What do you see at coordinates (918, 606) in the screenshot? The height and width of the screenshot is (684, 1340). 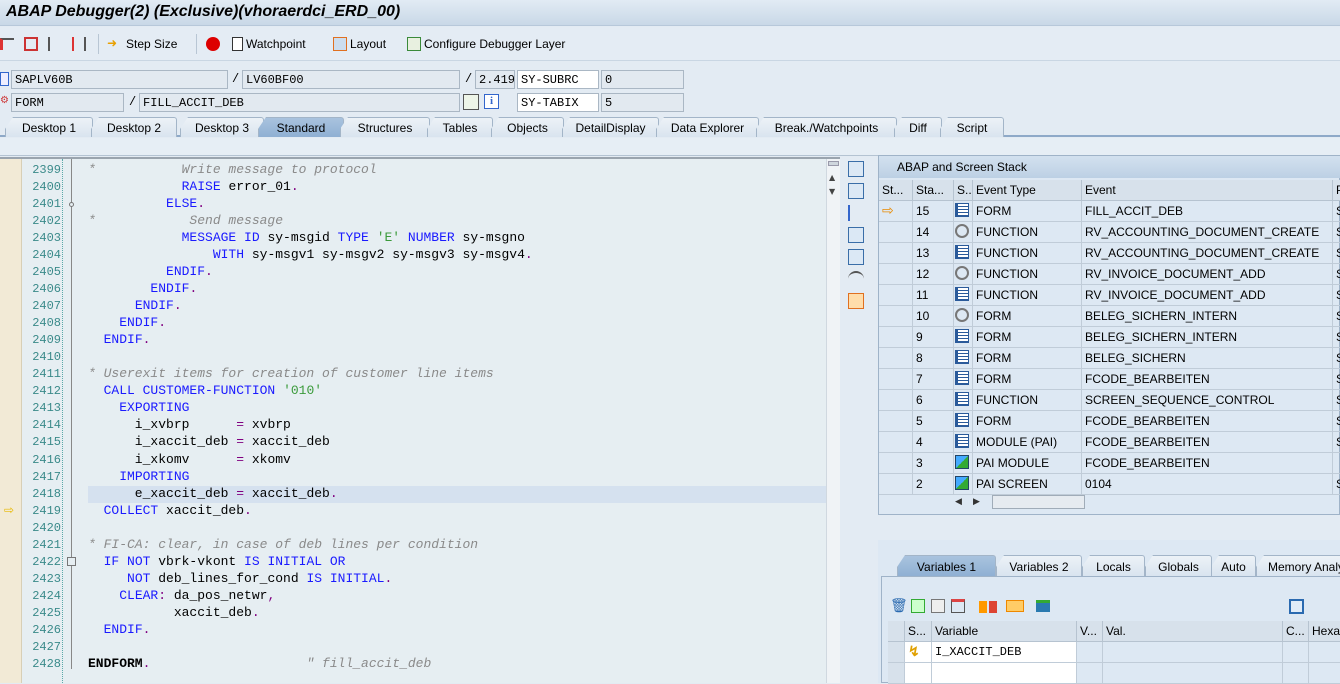 I see `import-icon` at bounding box center [918, 606].